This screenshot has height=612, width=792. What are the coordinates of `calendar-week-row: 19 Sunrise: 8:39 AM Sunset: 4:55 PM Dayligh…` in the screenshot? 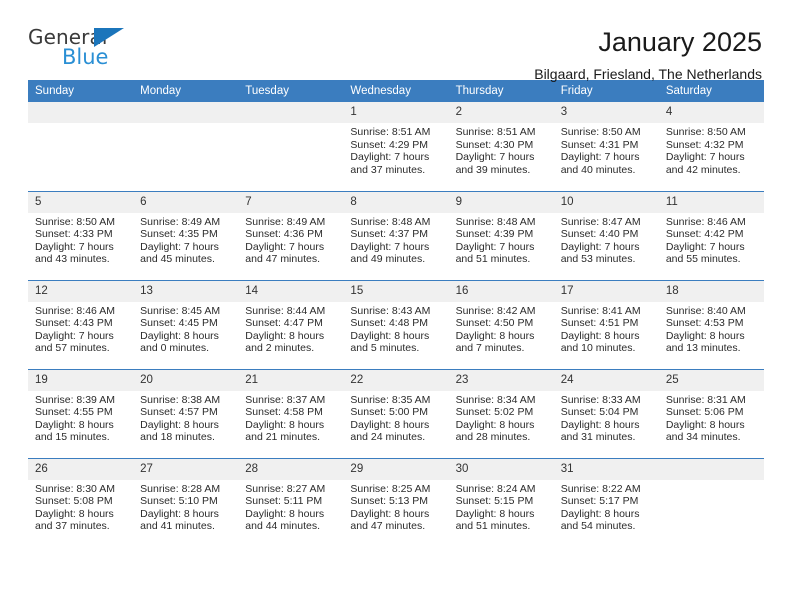 It's located at (396, 413).